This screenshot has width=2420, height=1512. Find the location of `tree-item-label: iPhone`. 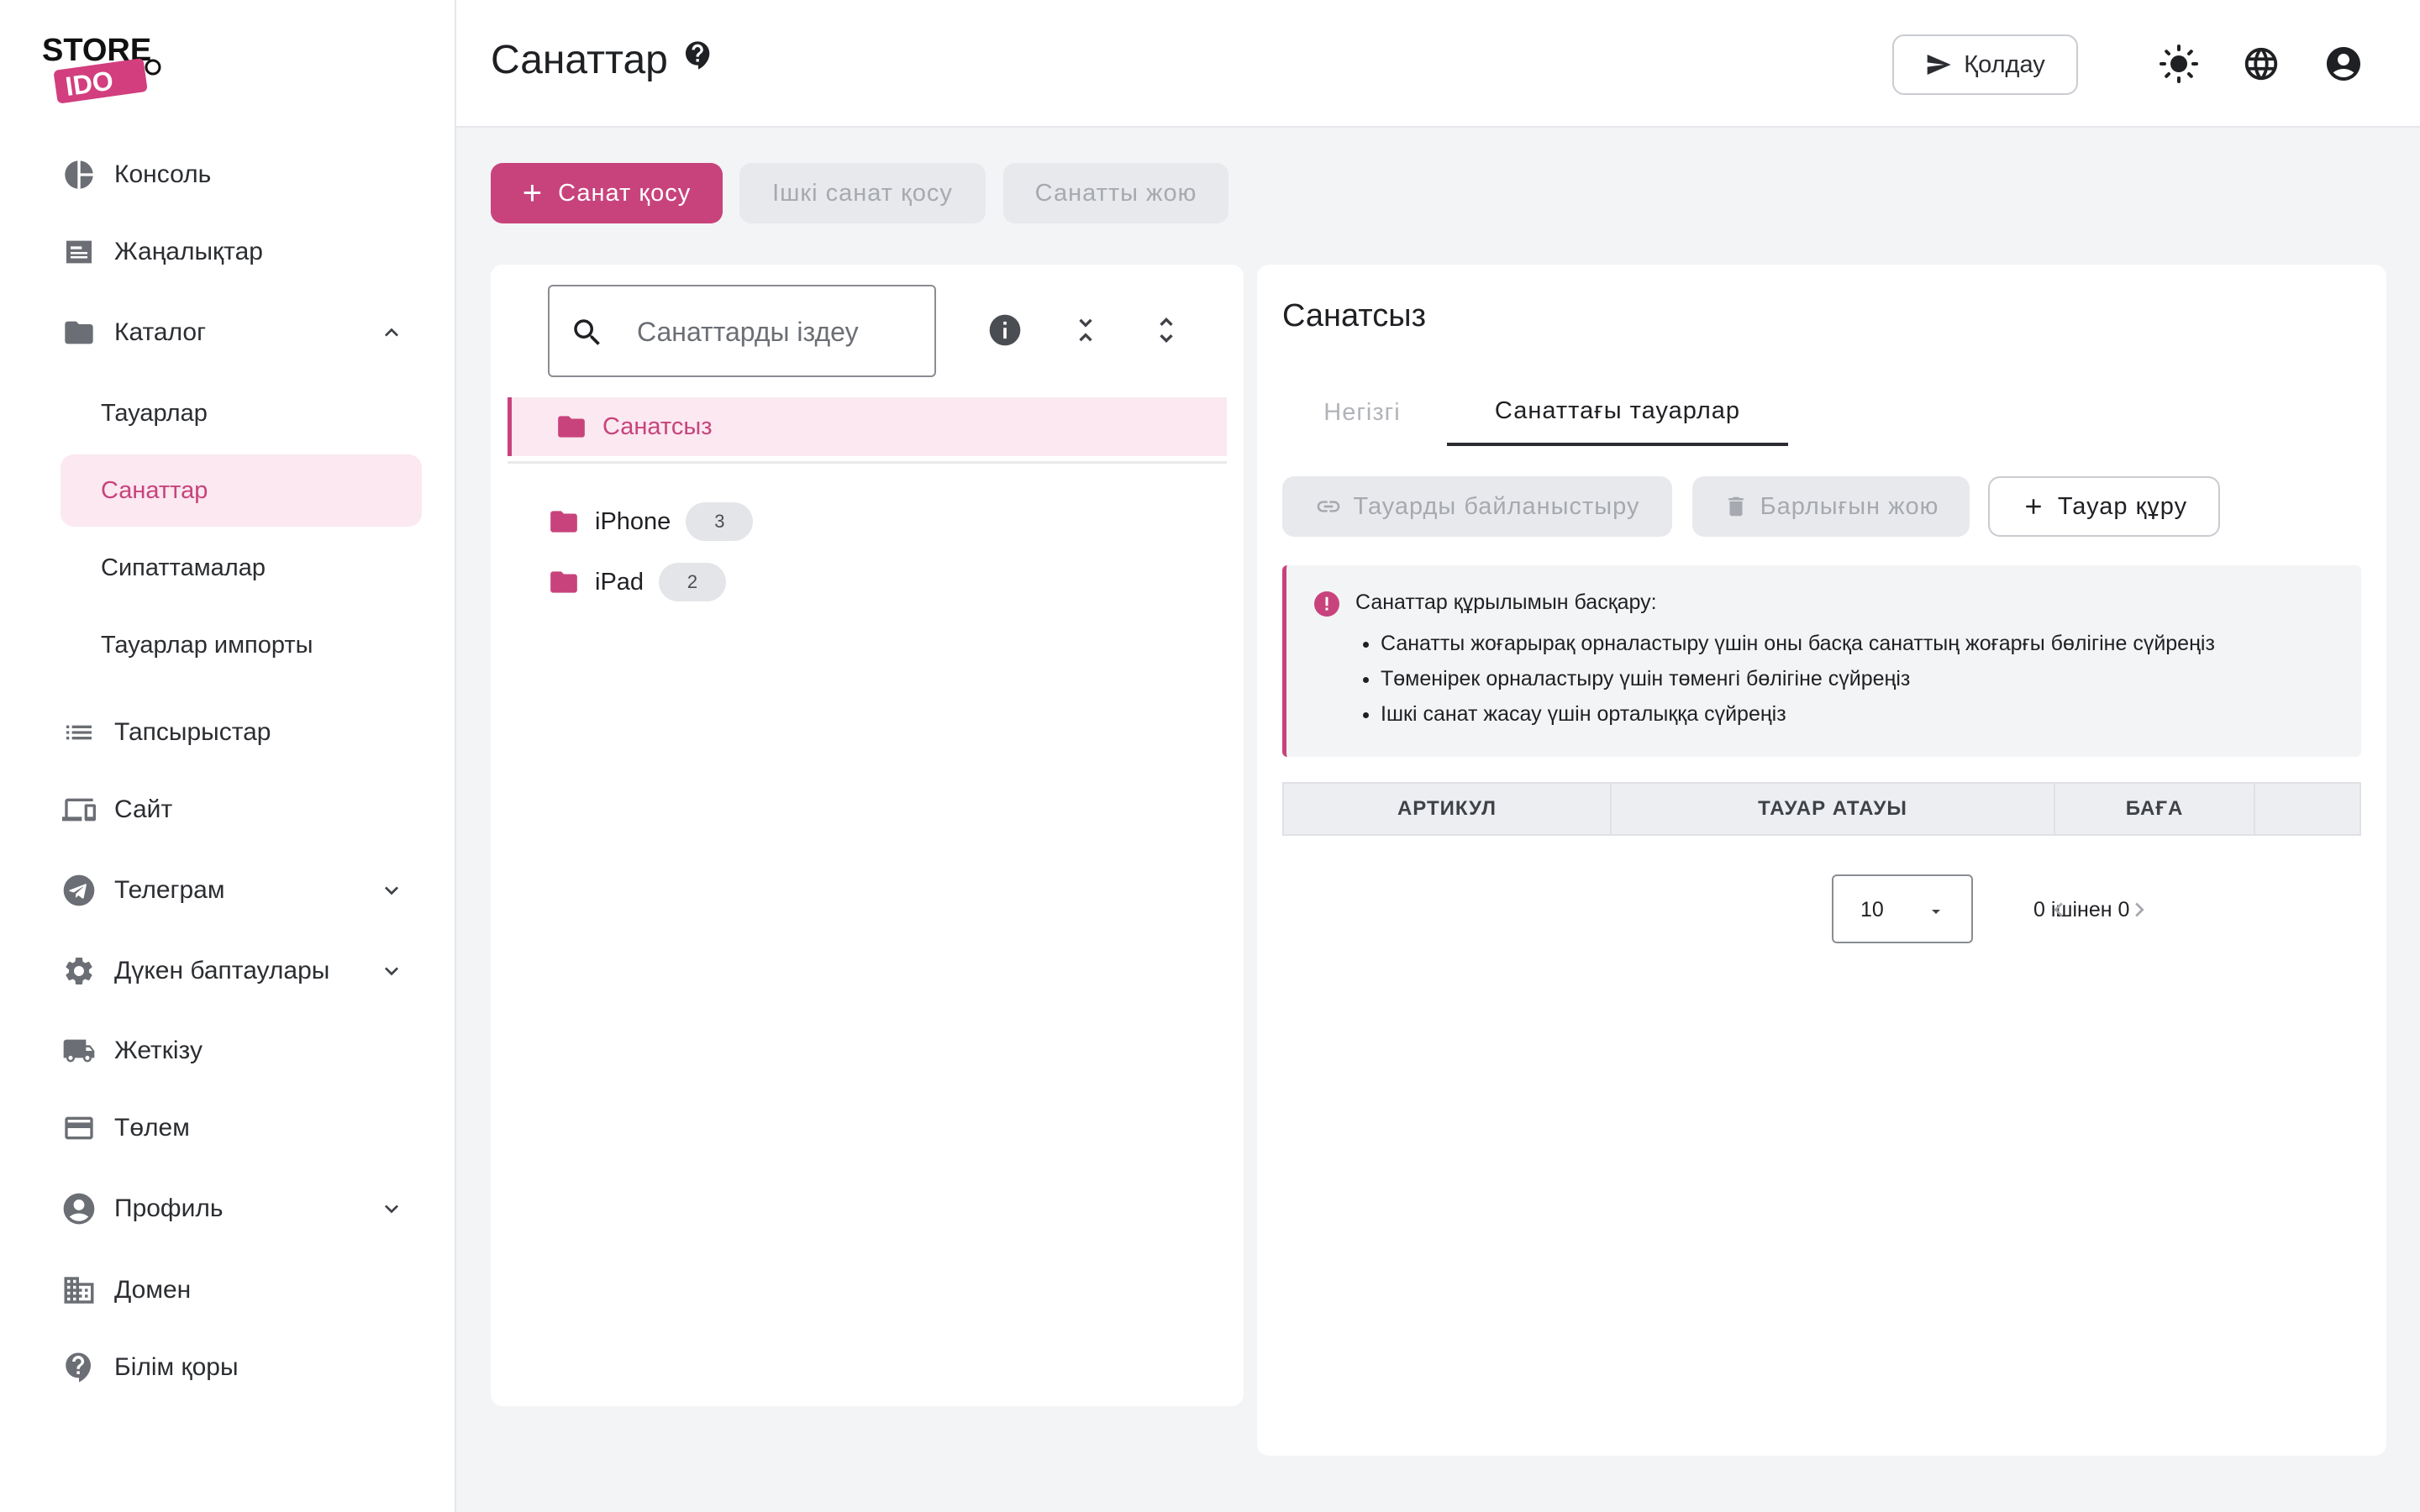

tree-item-label: iPhone is located at coordinates (633, 521).